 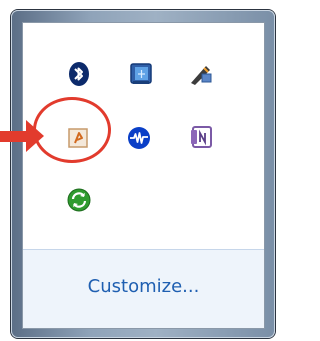 What do you see at coordinates (202, 137) in the screenshot?
I see `onenote-icon` at bounding box center [202, 137].